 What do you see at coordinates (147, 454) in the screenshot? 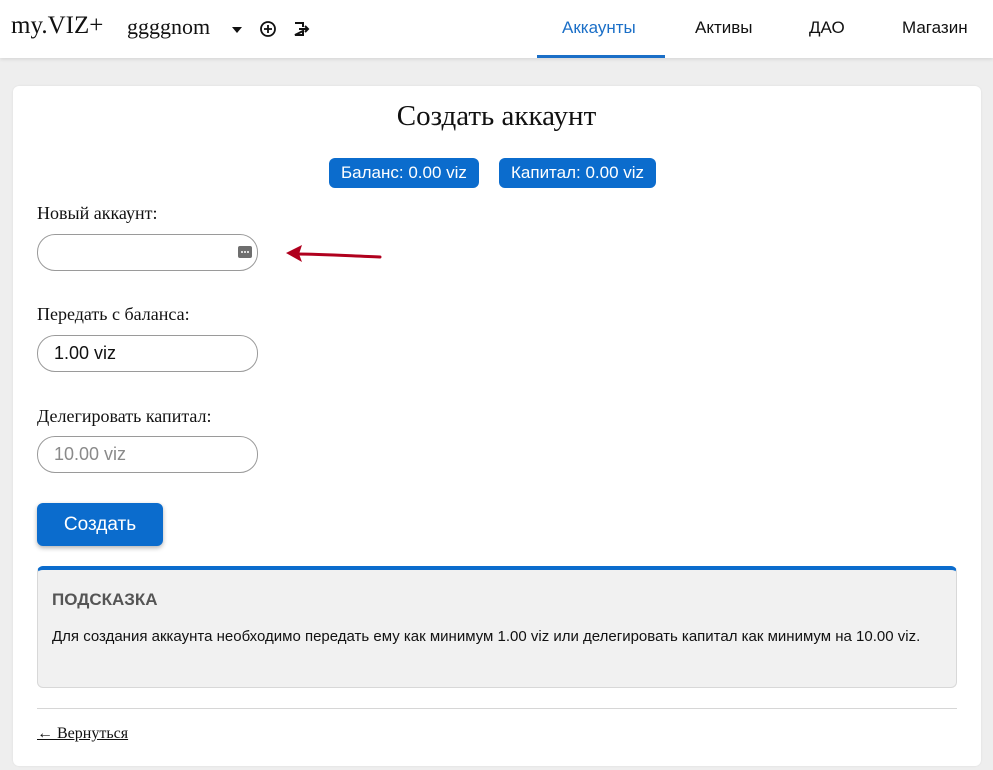
I see `delegate-capital-input` at bounding box center [147, 454].